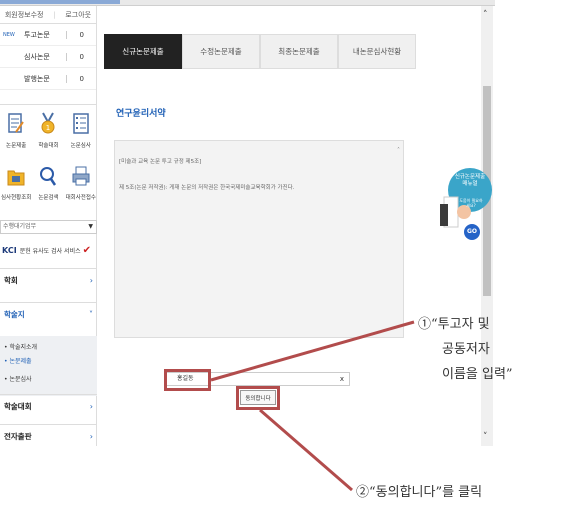  I want to click on new-badge: NEW, so click(9, 34).